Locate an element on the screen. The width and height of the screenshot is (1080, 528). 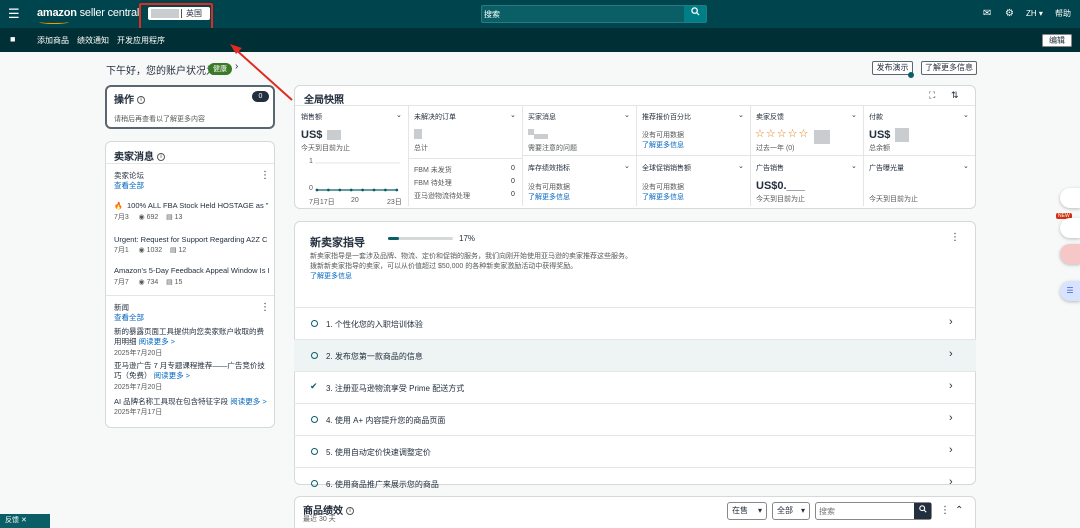
hot-post-icon: 🔥 is located at coordinates (118, 206).